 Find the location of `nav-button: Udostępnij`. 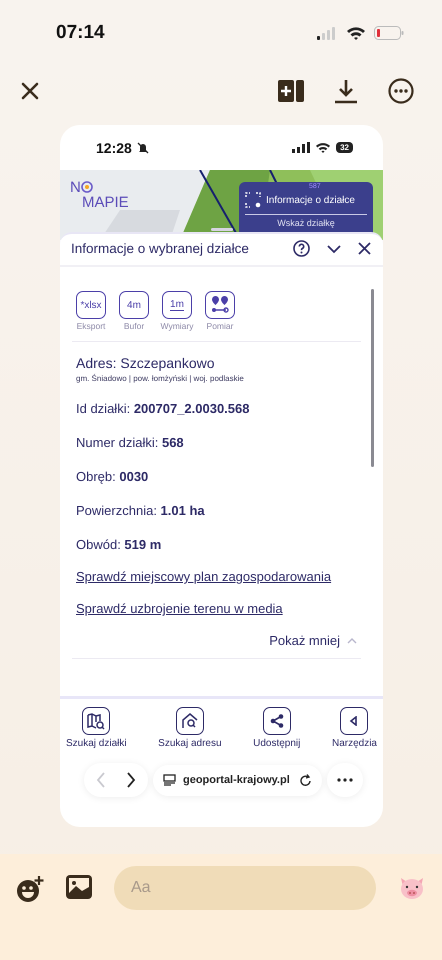

nav-button: Udostępnij is located at coordinates (276, 728).